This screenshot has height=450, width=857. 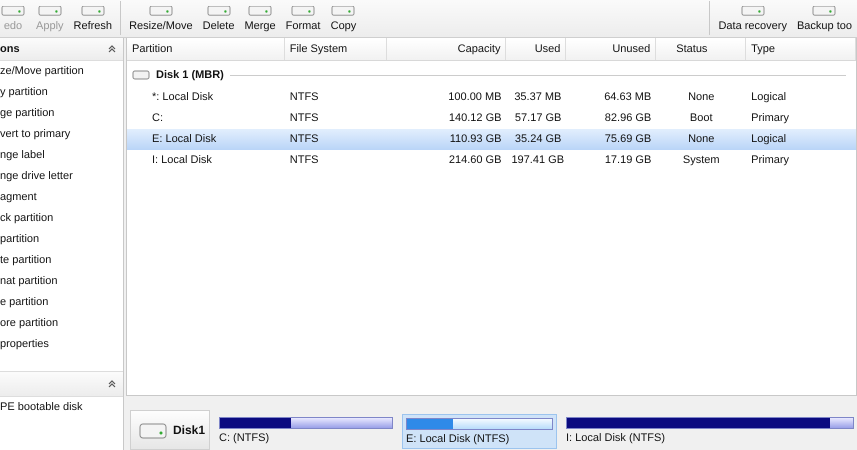 What do you see at coordinates (537, 97) in the screenshot?
I see `table-cell-text: 35.37 MB` at bounding box center [537, 97].